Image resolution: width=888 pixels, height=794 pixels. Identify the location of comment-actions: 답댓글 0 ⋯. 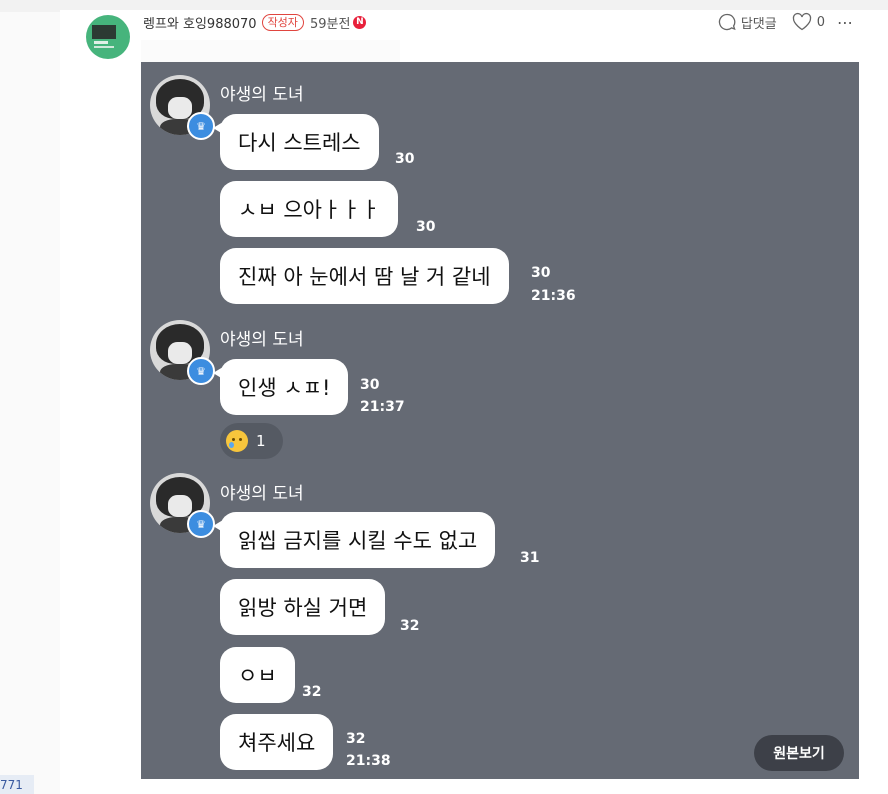
(785, 22).